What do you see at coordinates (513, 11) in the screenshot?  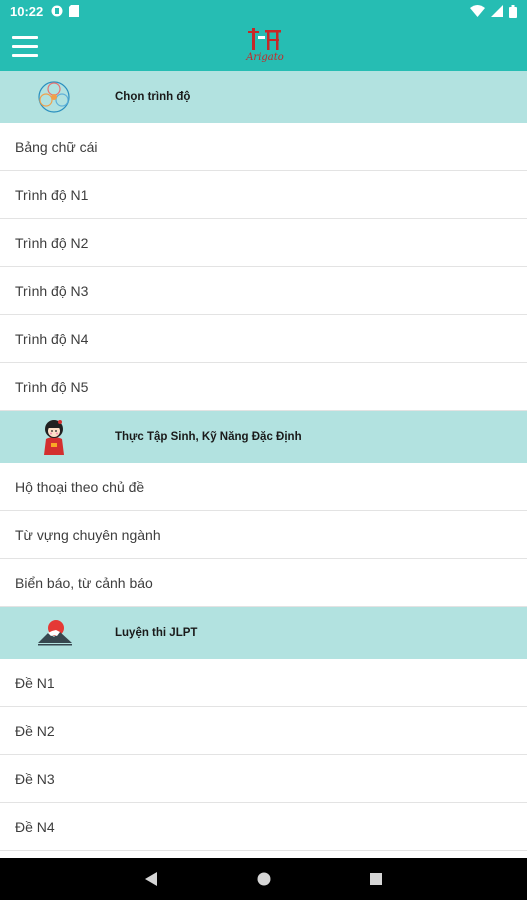 I see `battery-icon` at bounding box center [513, 11].